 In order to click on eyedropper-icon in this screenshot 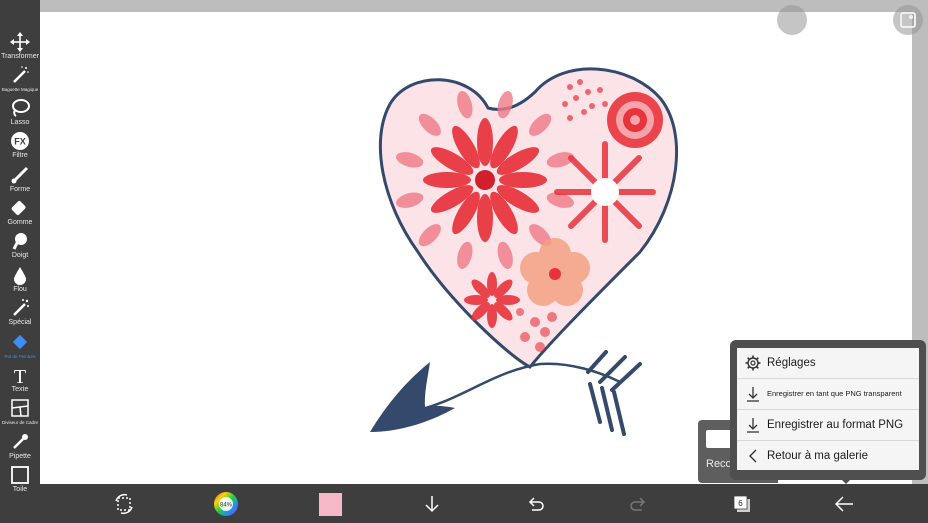, I will do `click(20, 441)`.